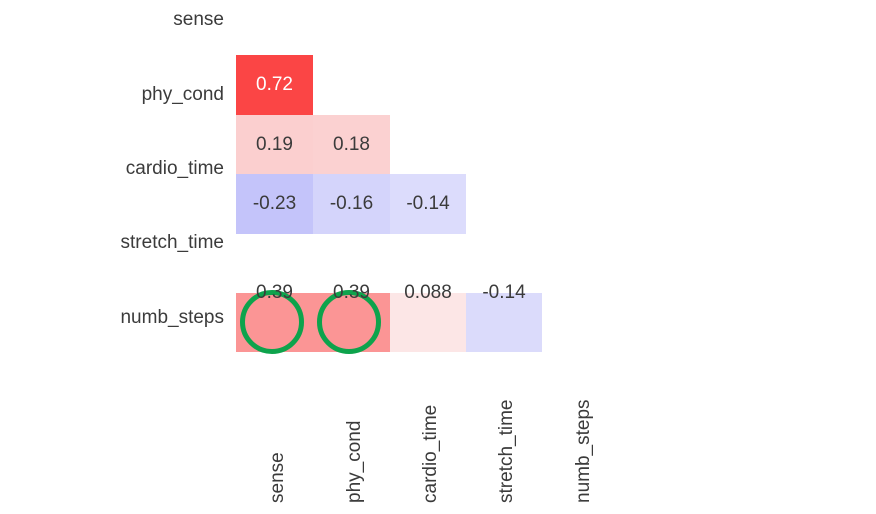 Image resolution: width=876 pixels, height=514 pixels. I want to click on heatmap-cell-stretch-time-phy-cond: -0.16, so click(351, 204).